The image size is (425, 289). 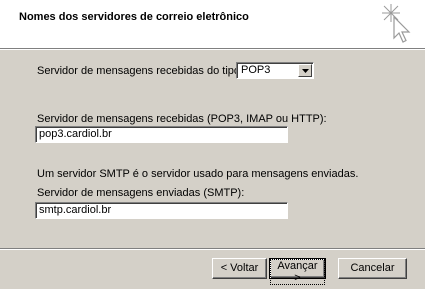 What do you see at coordinates (372, 268) in the screenshot?
I see `cancel-button: Cancelar` at bounding box center [372, 268].